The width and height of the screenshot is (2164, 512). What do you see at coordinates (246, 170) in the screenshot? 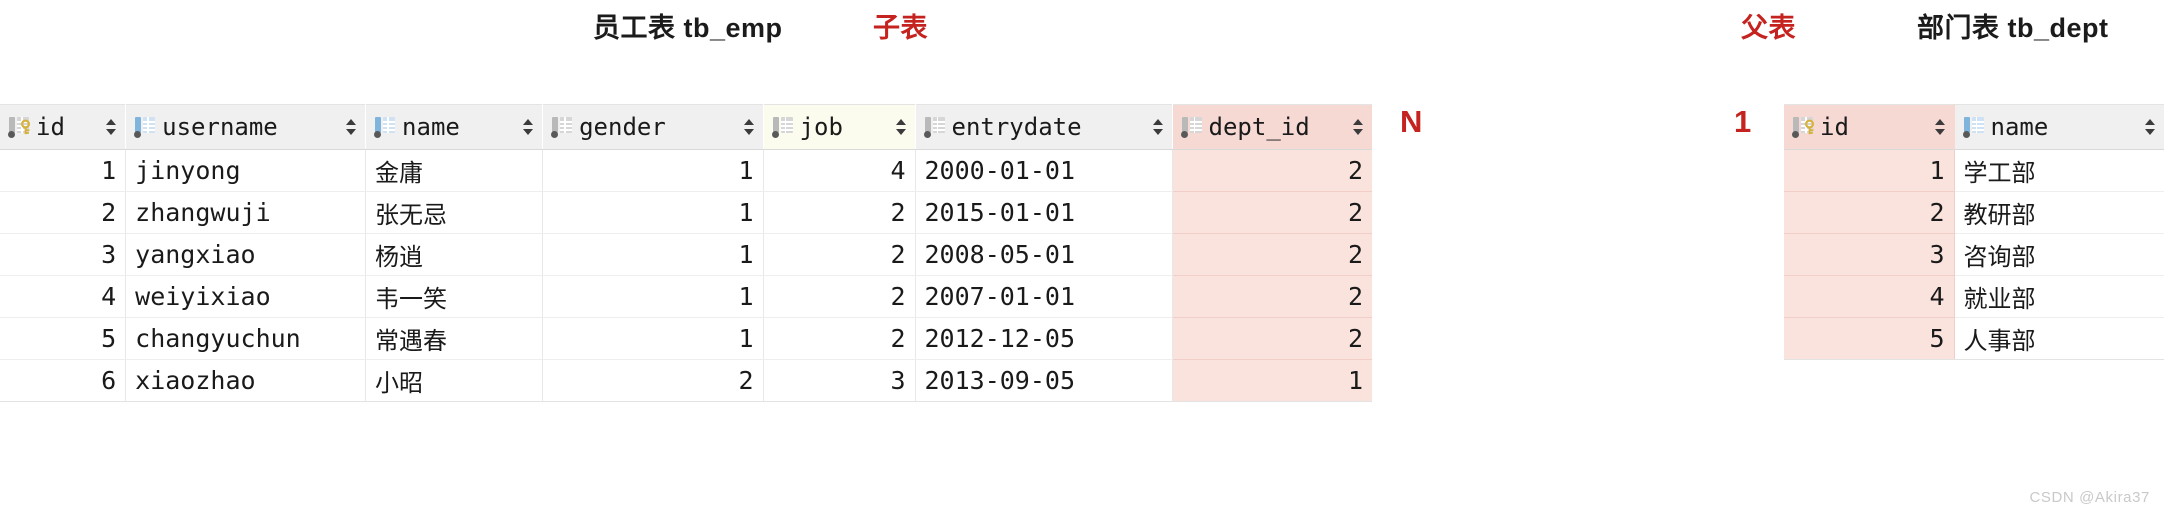
I see `cell-username: jinyong` at bounding box center [246, 170].